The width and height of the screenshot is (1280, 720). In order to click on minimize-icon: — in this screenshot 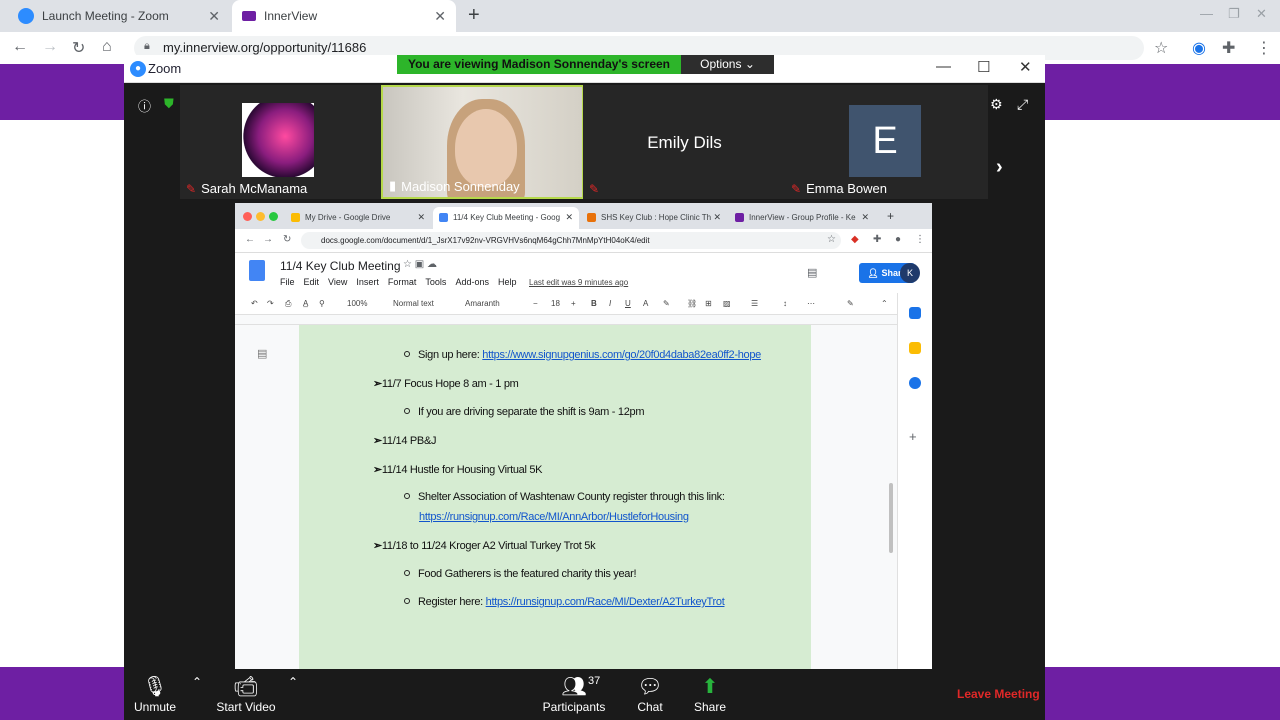, I will do `click(1206, 13)`.